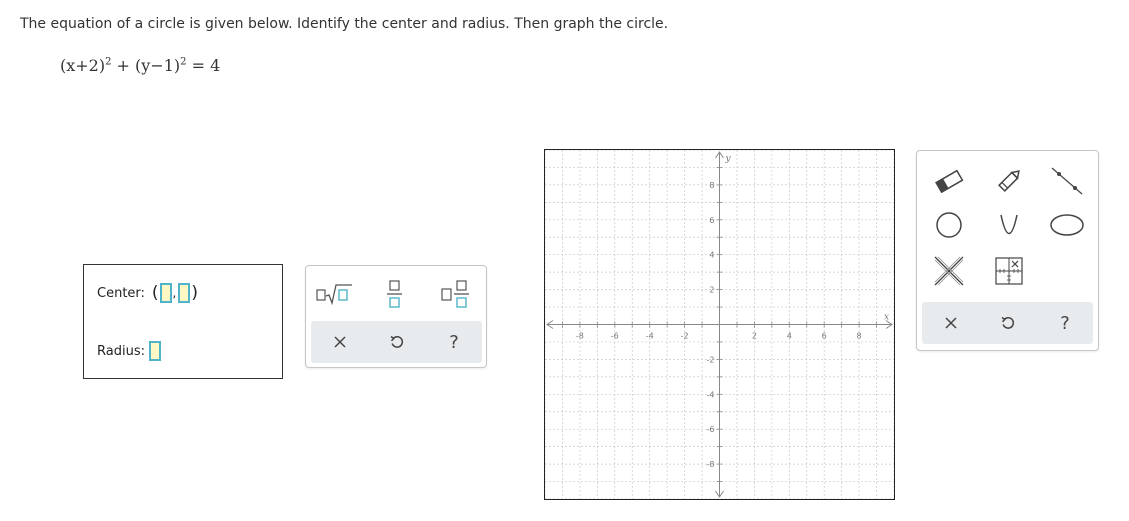  I want to click on radius-row: Radius:, so click(129, 351).